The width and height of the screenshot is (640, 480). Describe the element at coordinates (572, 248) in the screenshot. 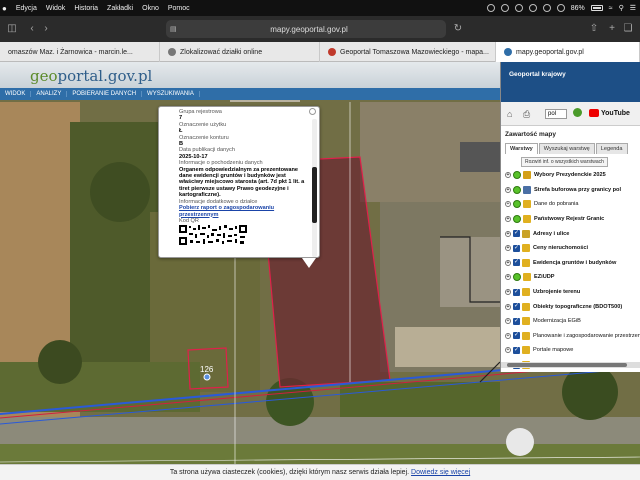

I see `layer-item: + ✓ Ceny nieruchomości` at that location.